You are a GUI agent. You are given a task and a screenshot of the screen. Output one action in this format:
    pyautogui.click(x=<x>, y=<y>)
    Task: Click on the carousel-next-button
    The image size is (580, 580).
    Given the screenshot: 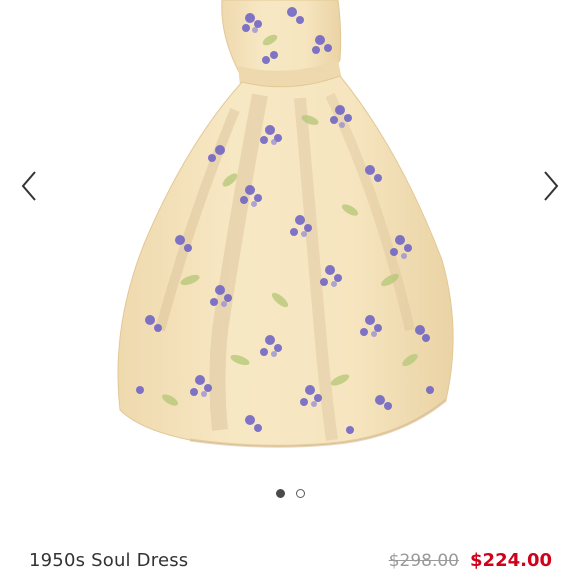 What is the action you would take?
    pyautogui.click(x=551, y=186)
    